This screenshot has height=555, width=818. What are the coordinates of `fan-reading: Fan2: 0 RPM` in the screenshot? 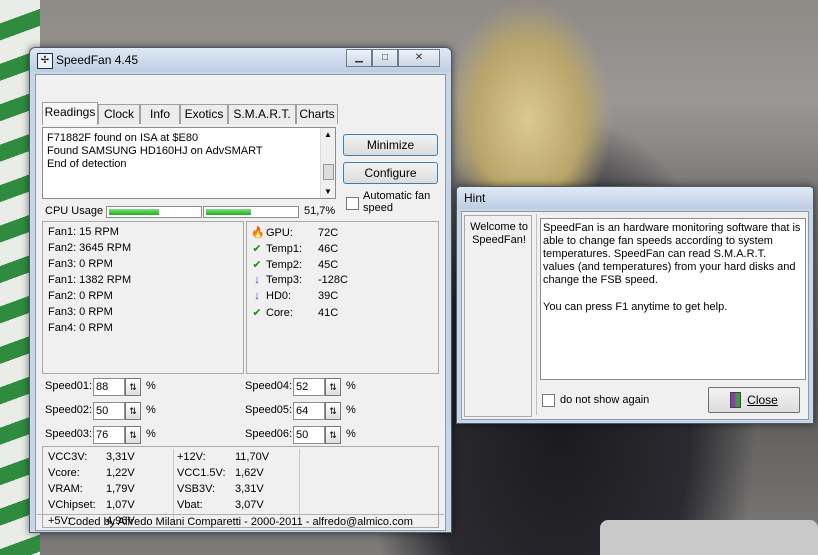 It's located at (80, 296).